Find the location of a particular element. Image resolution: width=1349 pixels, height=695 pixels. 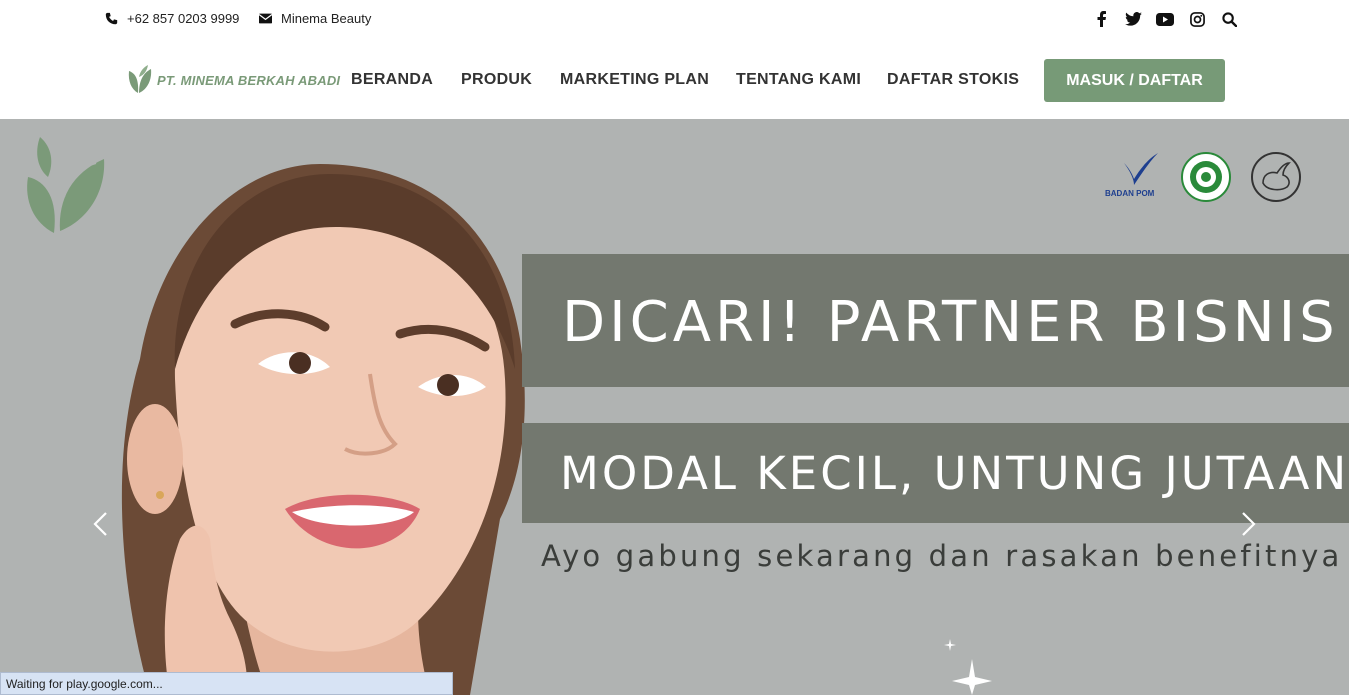

facebook-icon is located at coordinates (1101, 19).